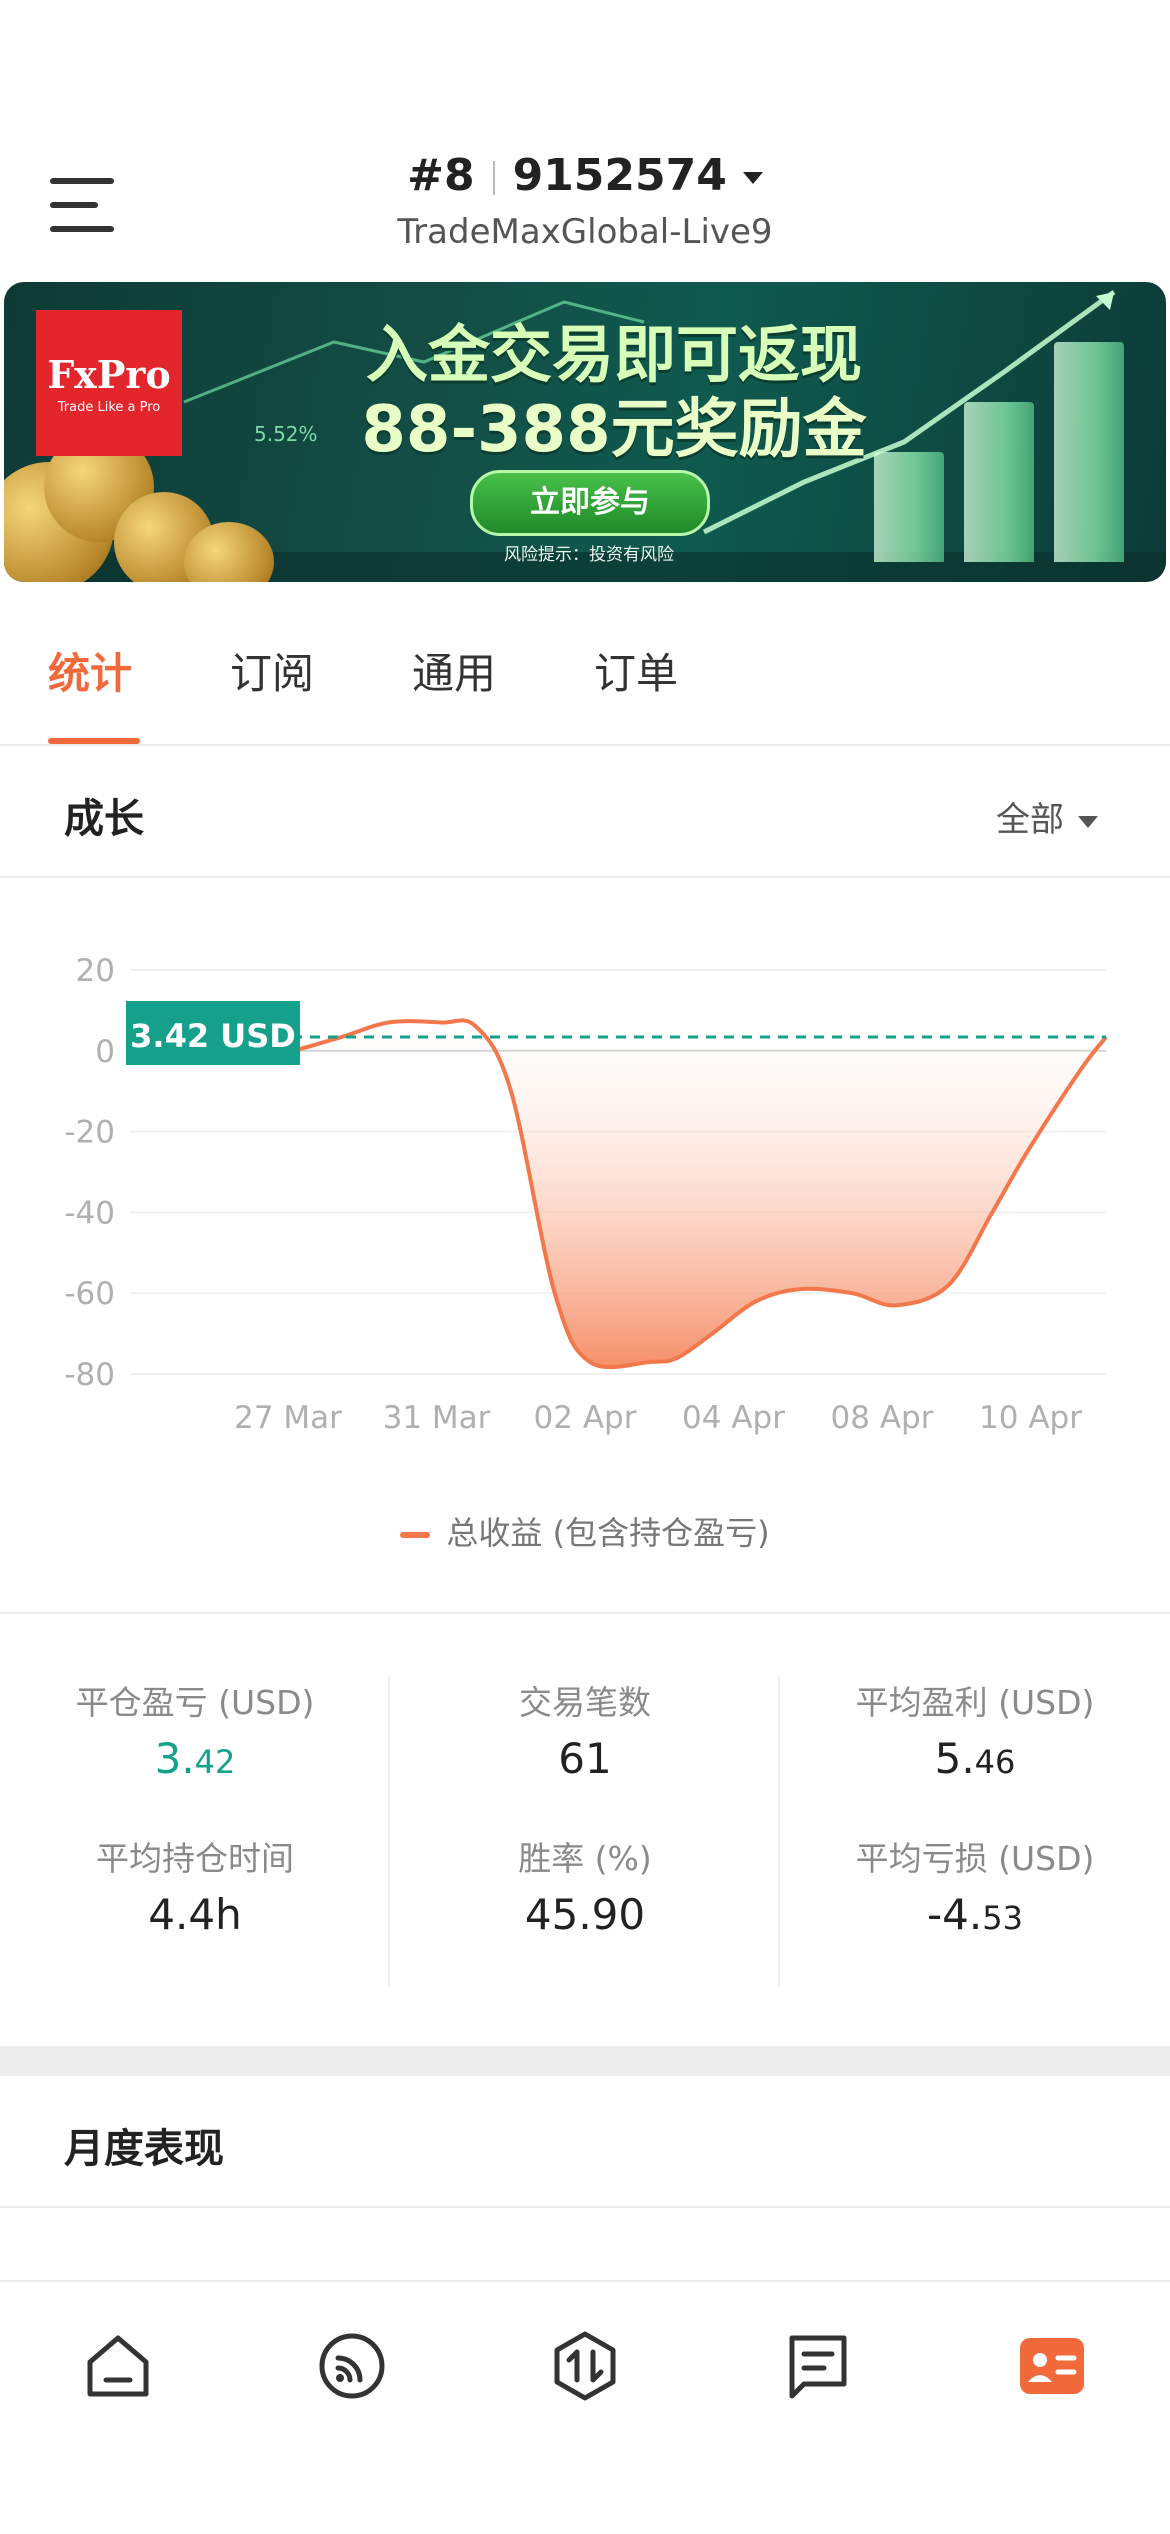 Image resolution: width=1170 pixels, height=2534 pixels. What do you see at coordinates (585, 1729) in the screenshot?
I see `trades-count-stat: 交易笔数 61` at bounding box center [585, 1729].